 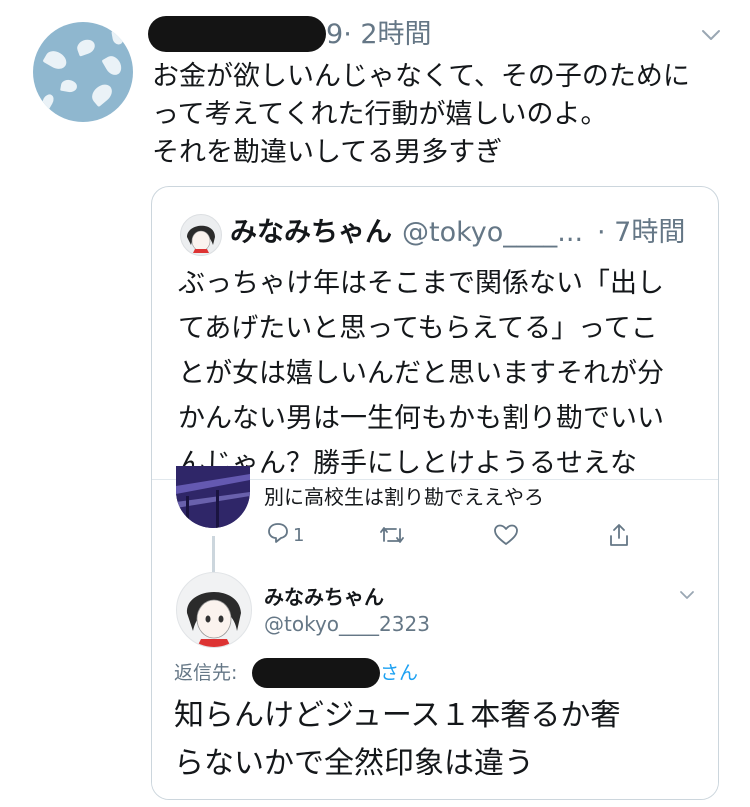 I want to click on reply-to-label: 返信先:, so click(x=206, y=673).